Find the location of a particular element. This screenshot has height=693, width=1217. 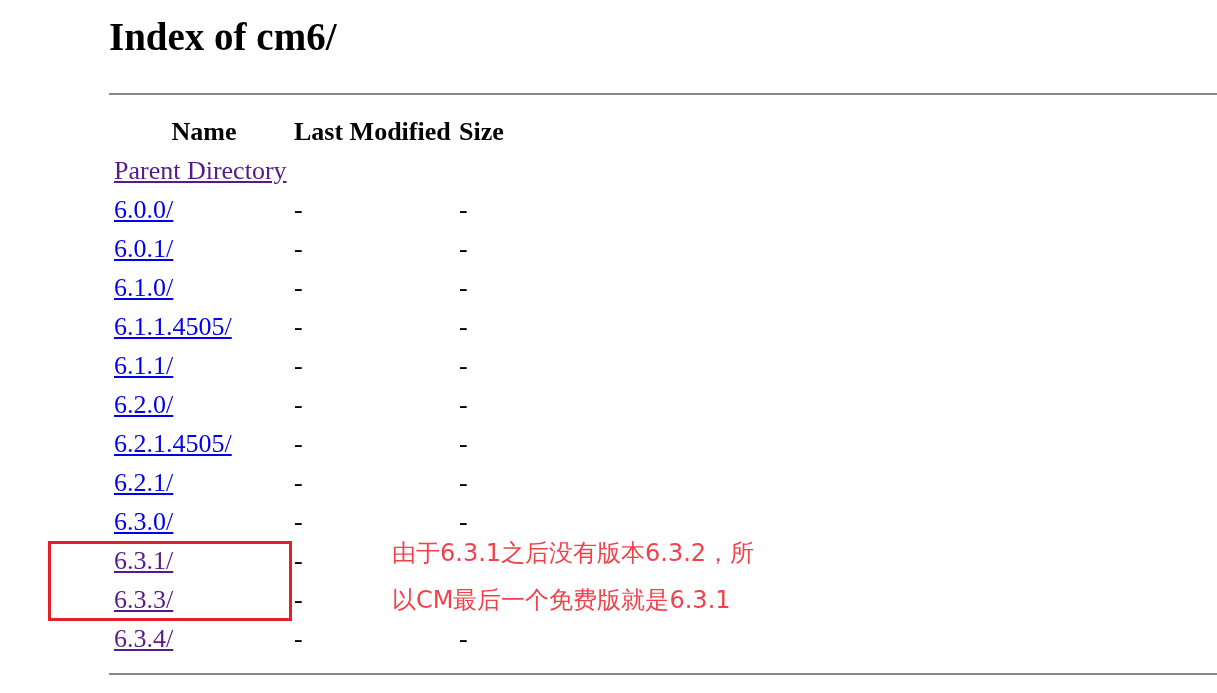

annotation-text: 由于6.3.1之后没有版本6.3.2，所 is located at coordinates (573, 553).